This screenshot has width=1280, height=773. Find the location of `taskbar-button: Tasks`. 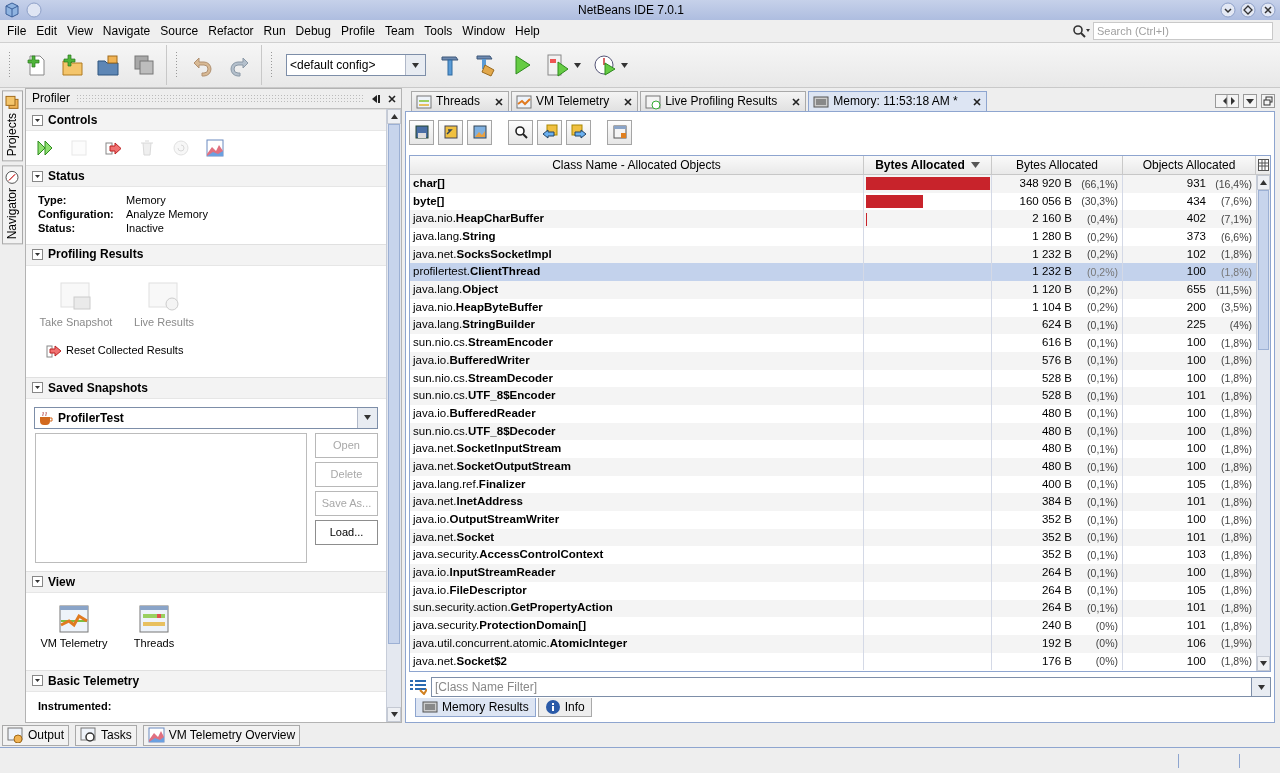

taskbar-button: Tasks is located at coordinates (106, 735).